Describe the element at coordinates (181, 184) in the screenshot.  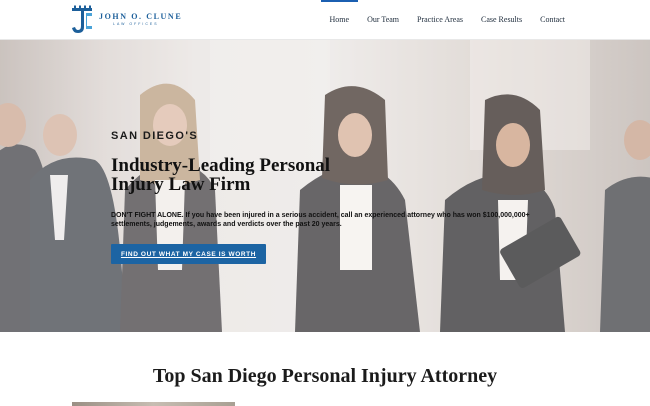
I see `hero-headline-line-2: Injury Law Firm` at that location.